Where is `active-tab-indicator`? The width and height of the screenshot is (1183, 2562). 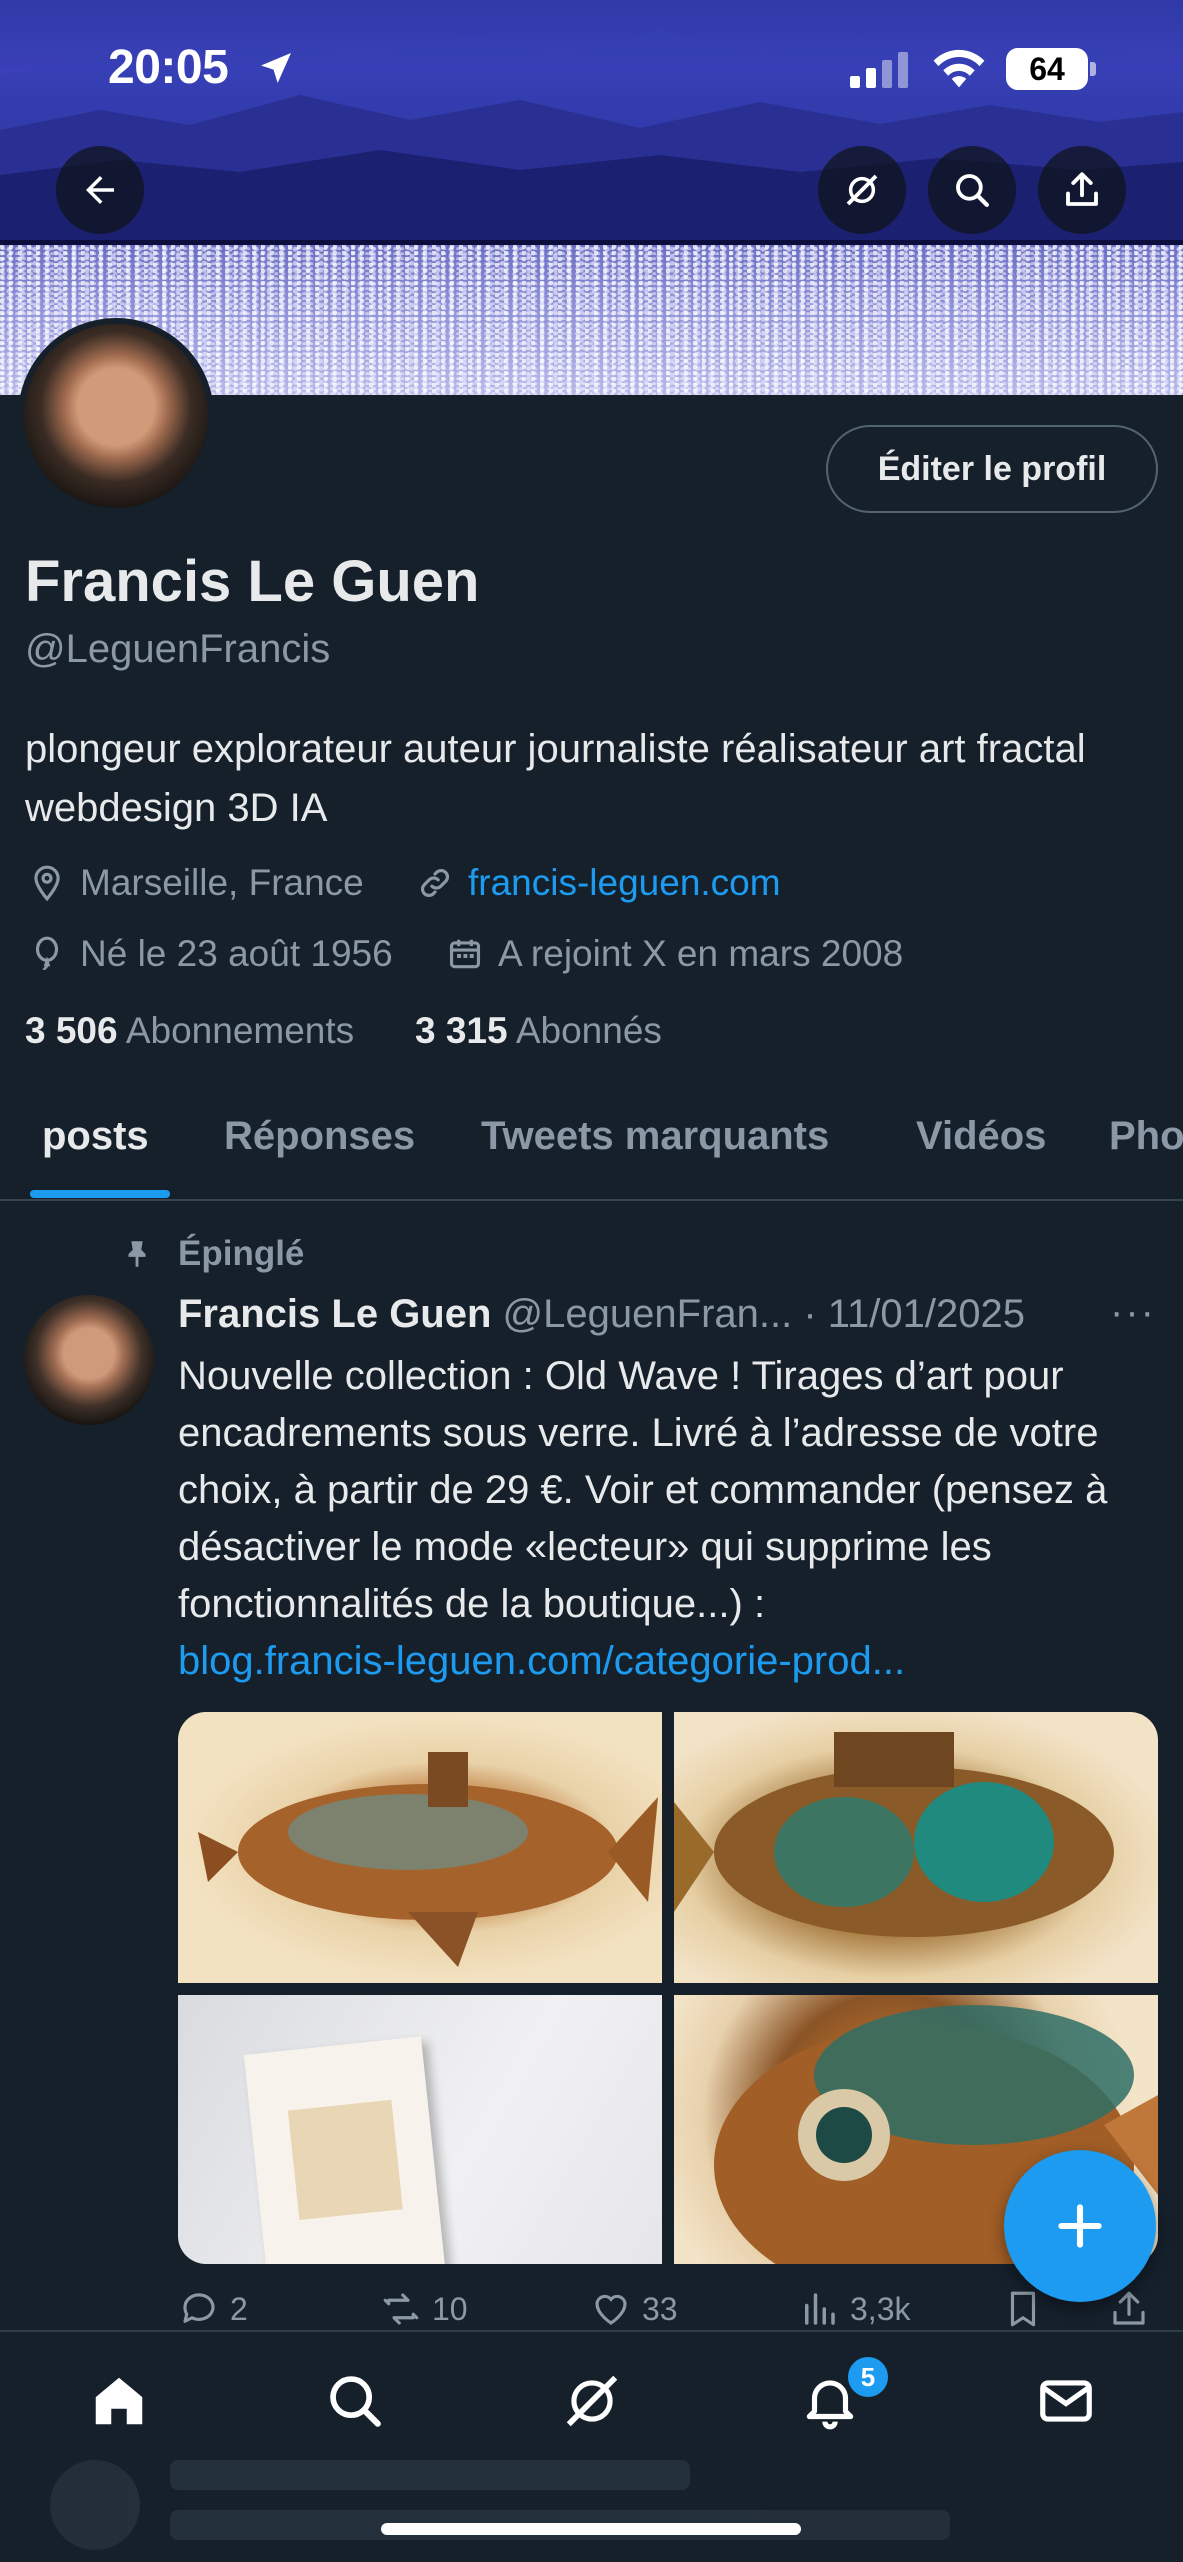 active-tab-indicator is located at coordinates (100, 1194).